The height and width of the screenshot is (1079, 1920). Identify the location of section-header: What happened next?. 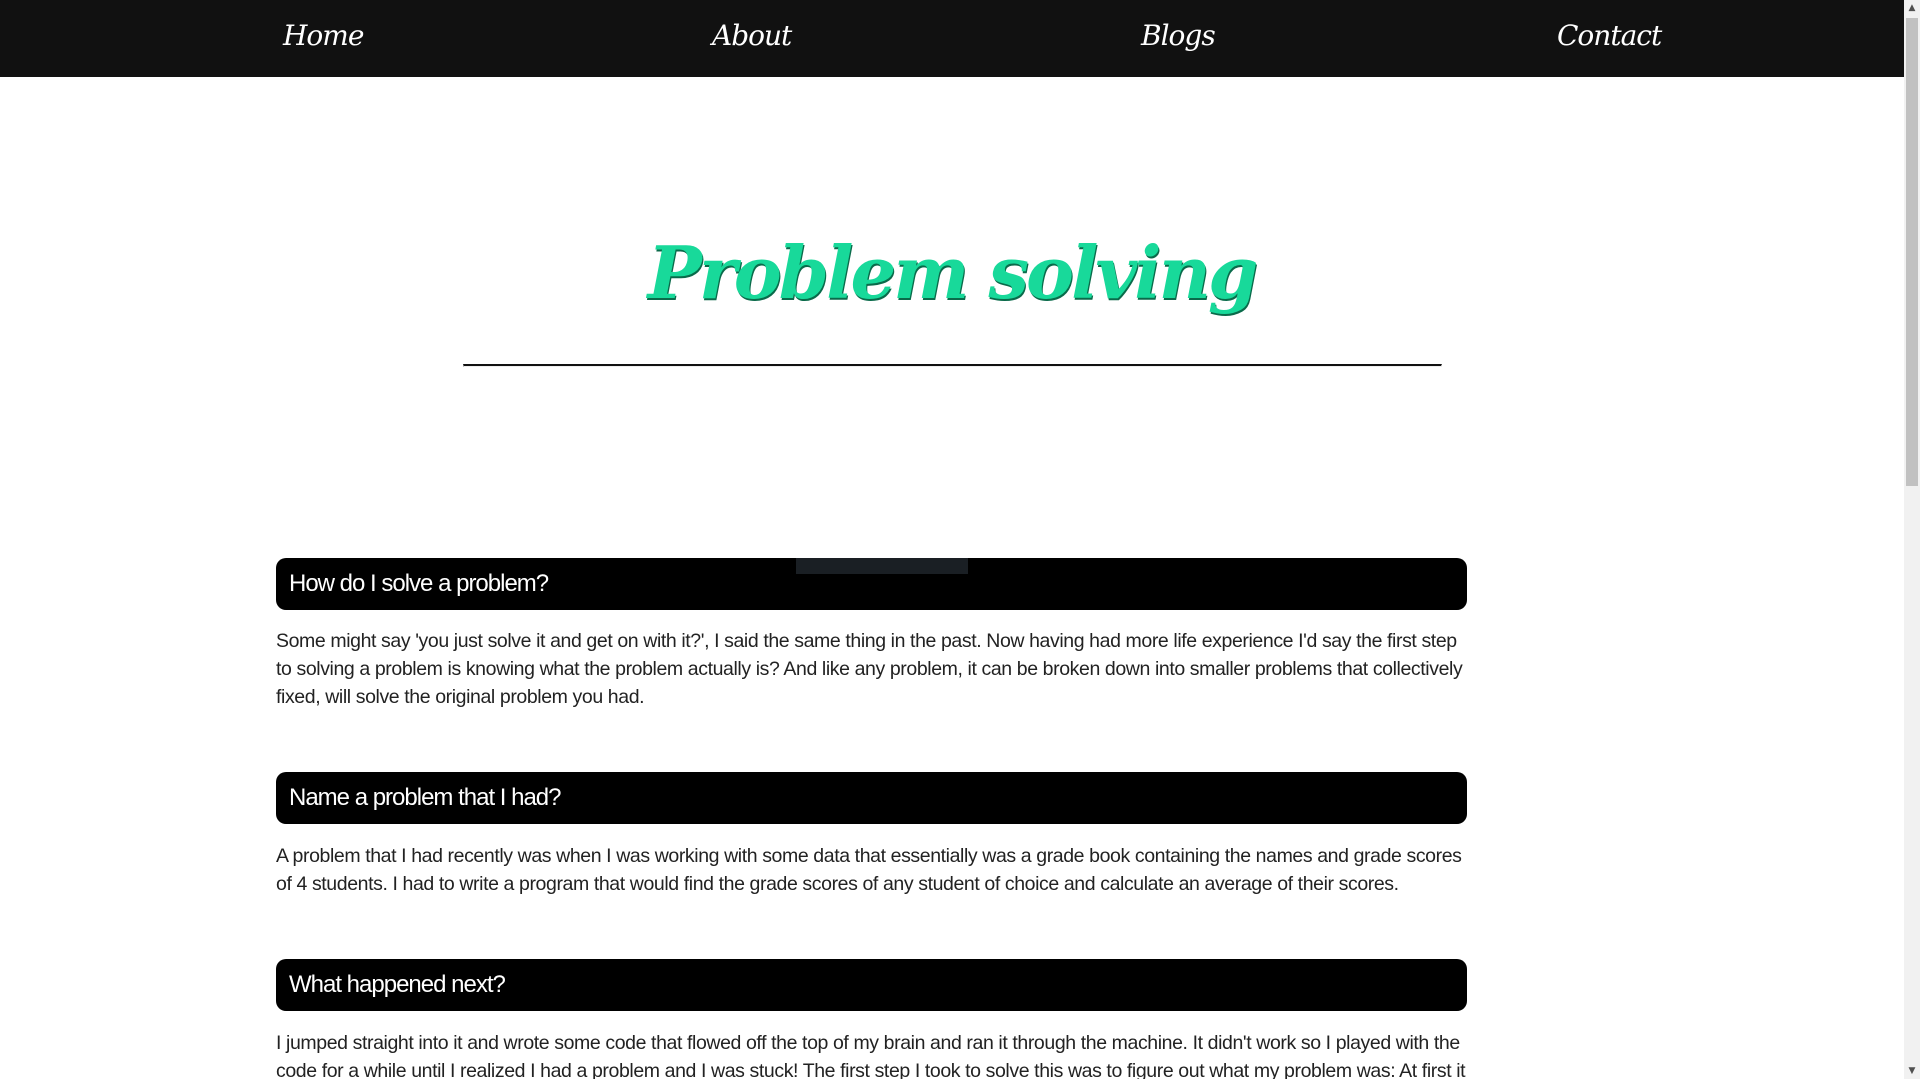
(871, 985).